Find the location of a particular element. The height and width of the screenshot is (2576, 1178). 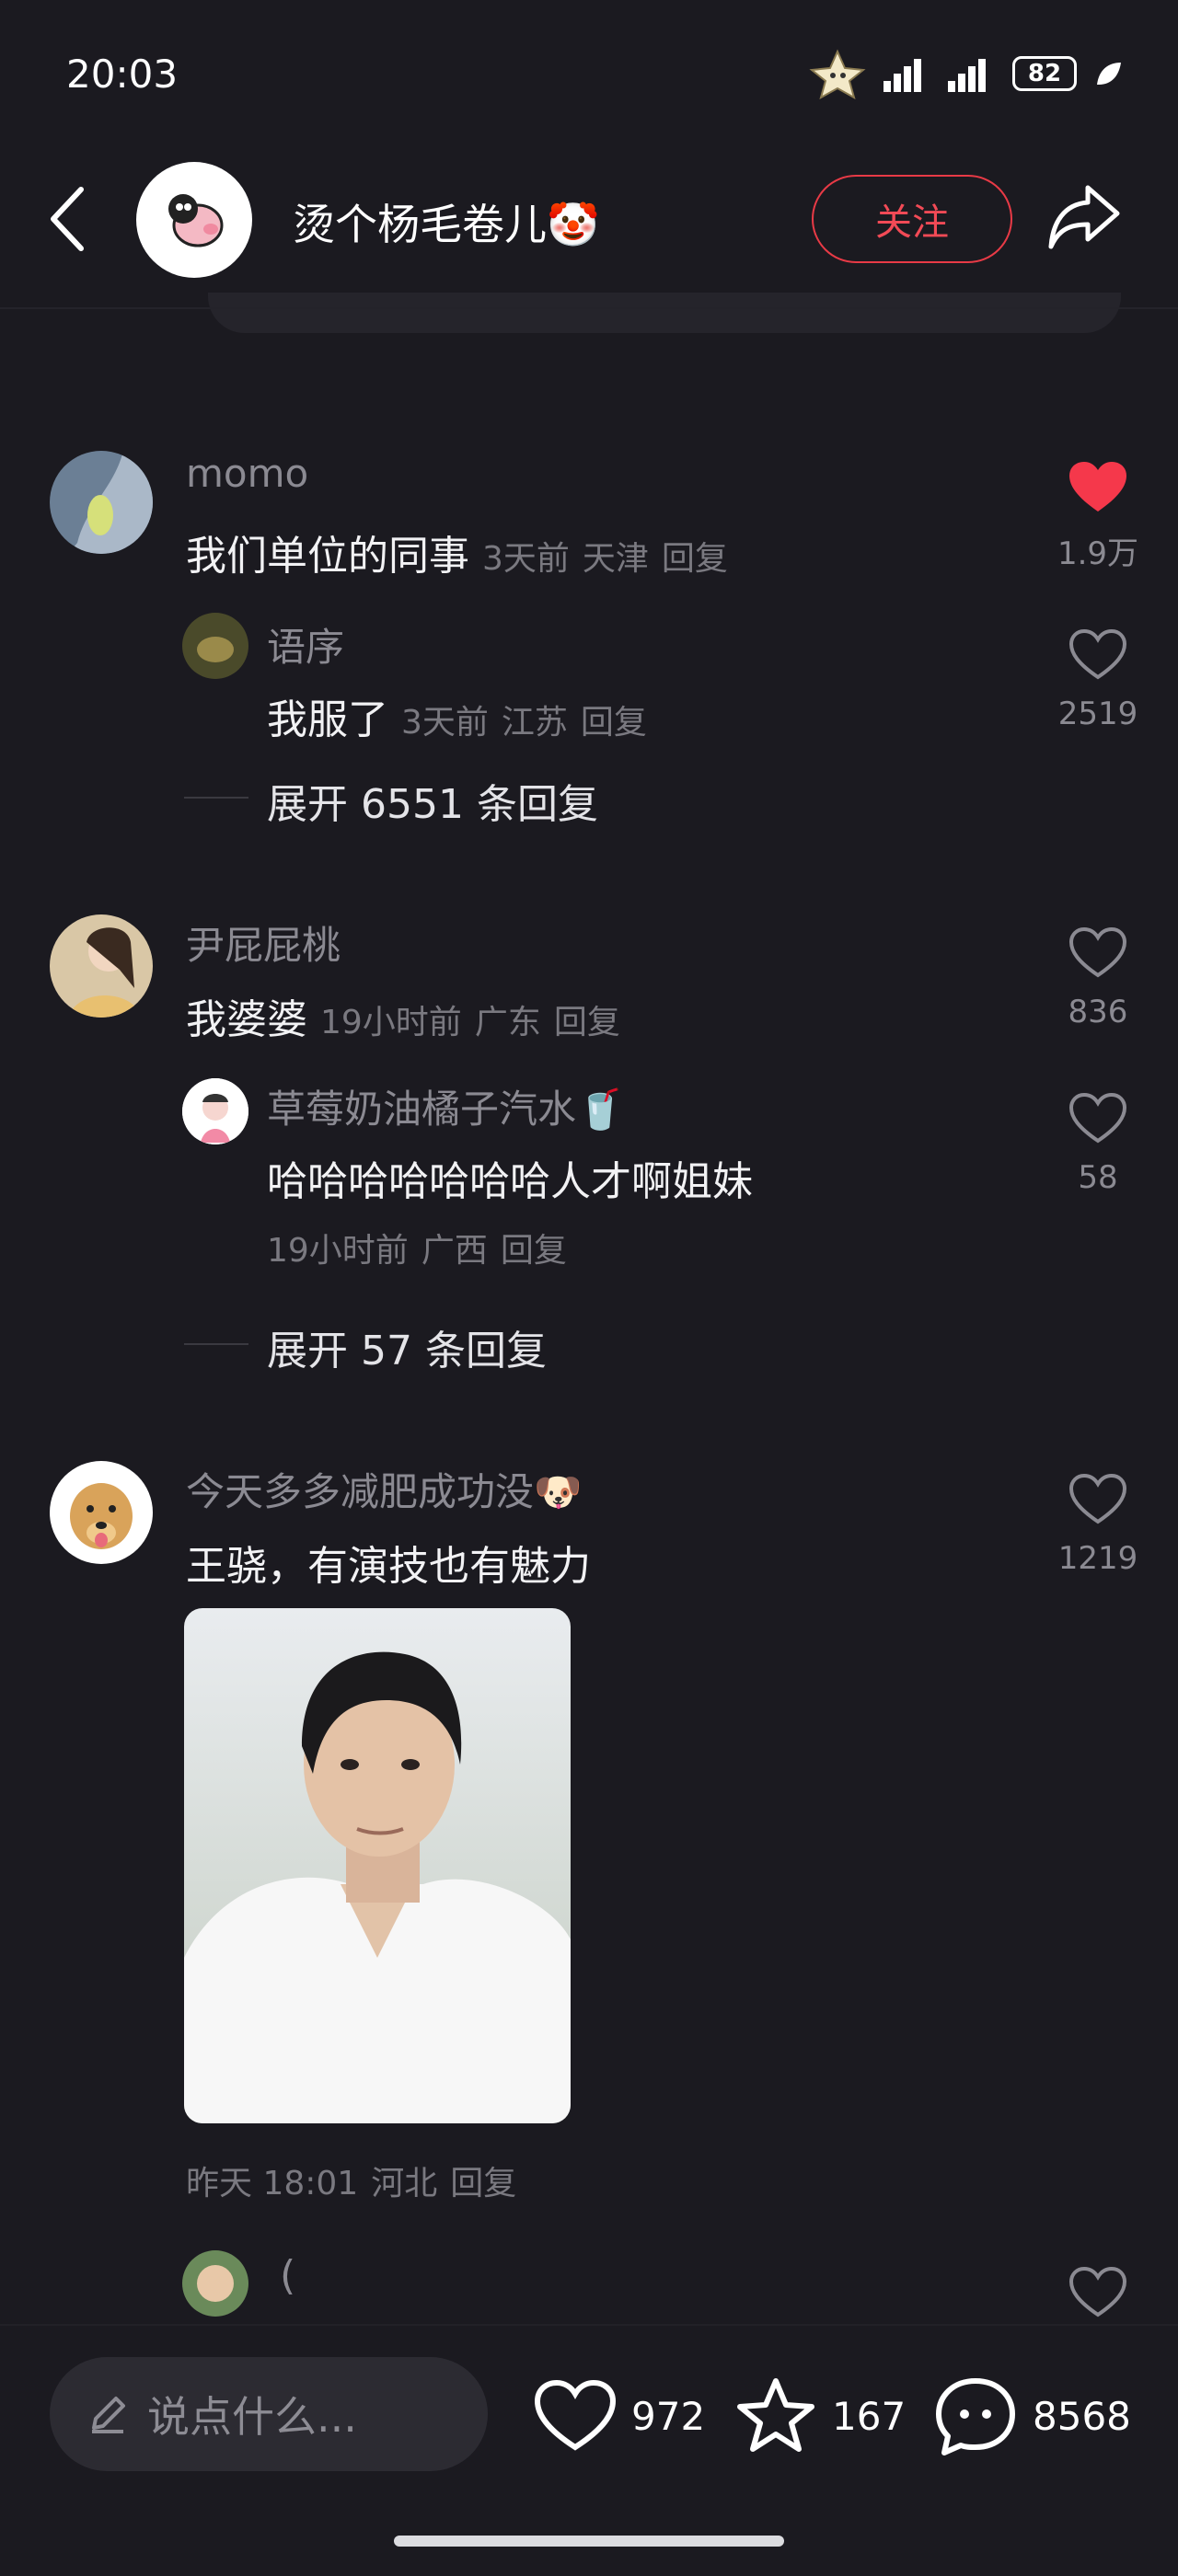

comment-time: 19小时前 is located at coordinates (391, 1022).